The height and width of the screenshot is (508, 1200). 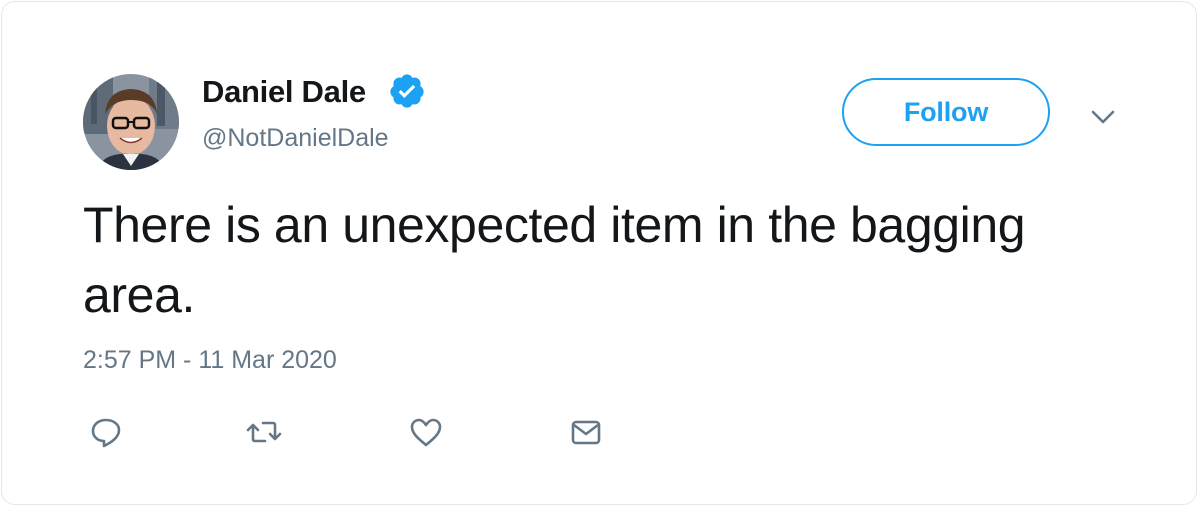 I want to click on retweet-icon, so click(x=264, y=432).